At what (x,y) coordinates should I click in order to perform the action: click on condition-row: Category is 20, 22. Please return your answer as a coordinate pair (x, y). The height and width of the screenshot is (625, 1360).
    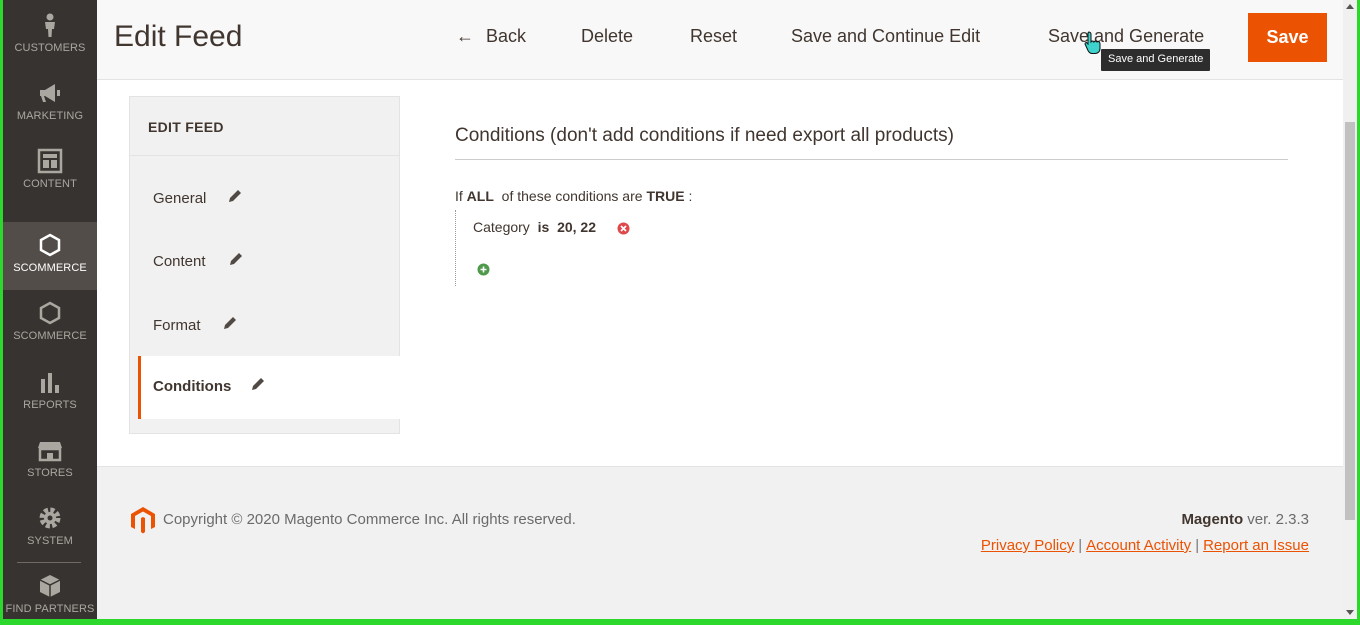
    Looking at the image, I should click on (534, 227).